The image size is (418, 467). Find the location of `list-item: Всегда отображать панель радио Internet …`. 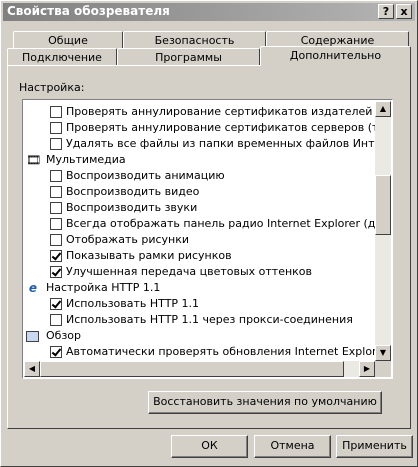

list-item: Всегда отображать панель радио Internet … is located at coordinates (199, 224).